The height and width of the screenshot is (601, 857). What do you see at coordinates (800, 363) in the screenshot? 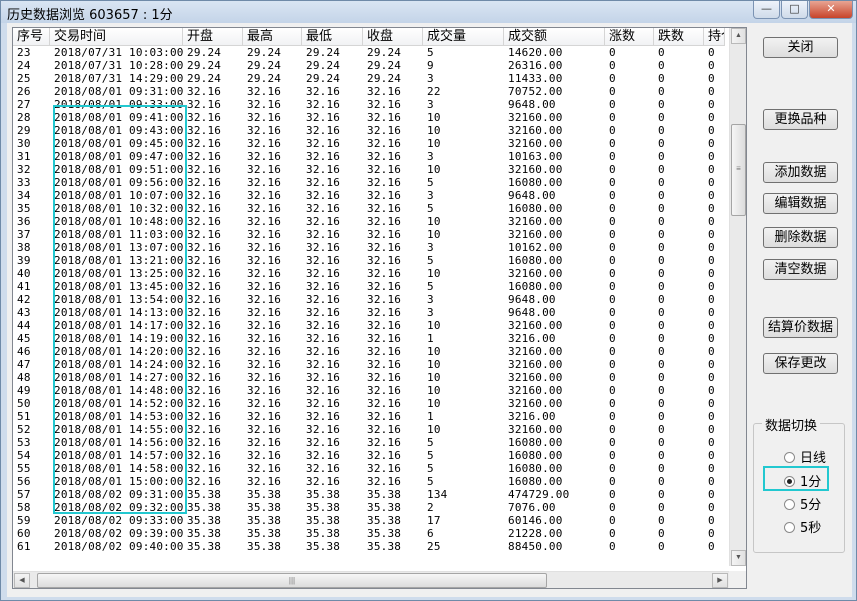
I see `save-changes-button: 保存更改` at bounding box center [800, 363].